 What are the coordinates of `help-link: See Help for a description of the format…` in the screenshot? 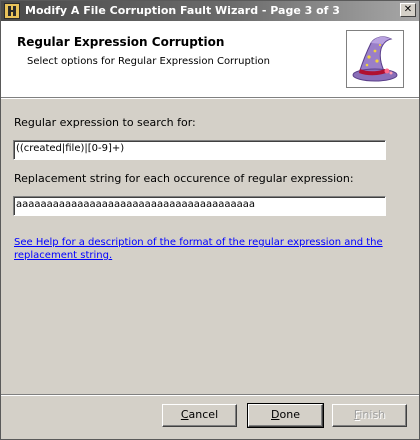 It's located at (210, 249).